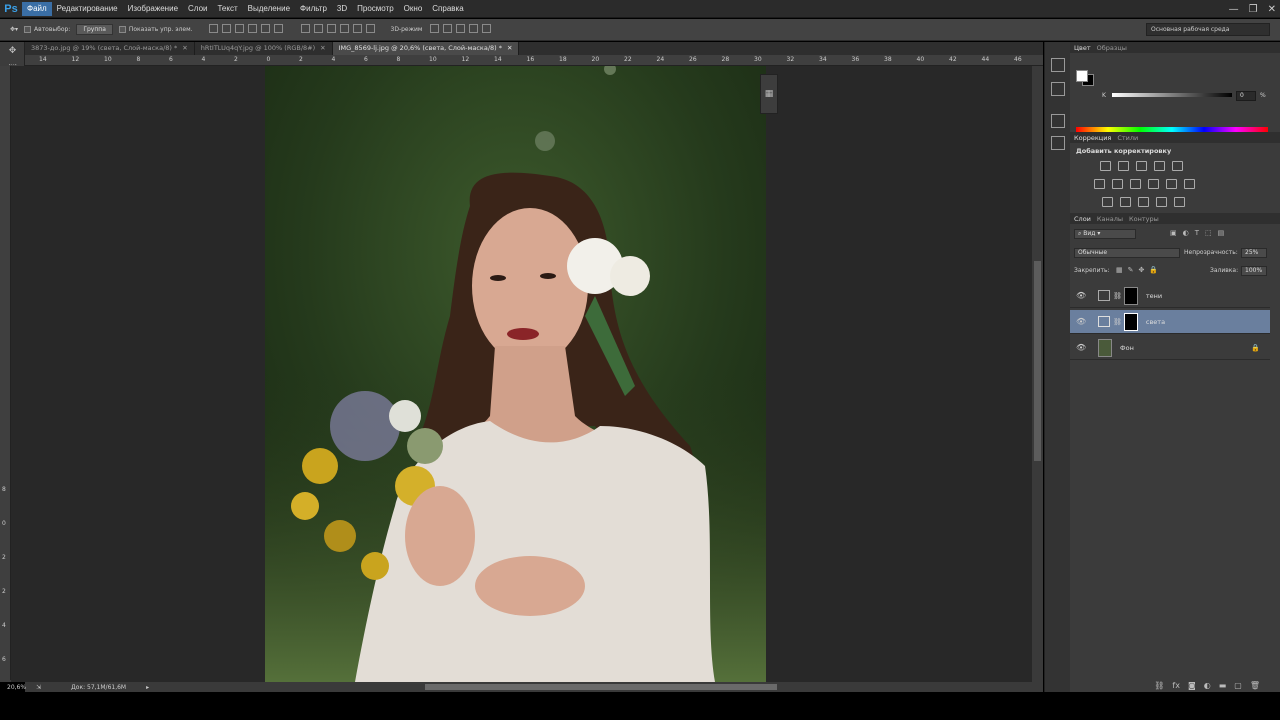 This screenshot has width=1280, height=720. Describe the element at coordinates (1197, 233) in the screenshot. I see `filter-type-icon: T` at that location.